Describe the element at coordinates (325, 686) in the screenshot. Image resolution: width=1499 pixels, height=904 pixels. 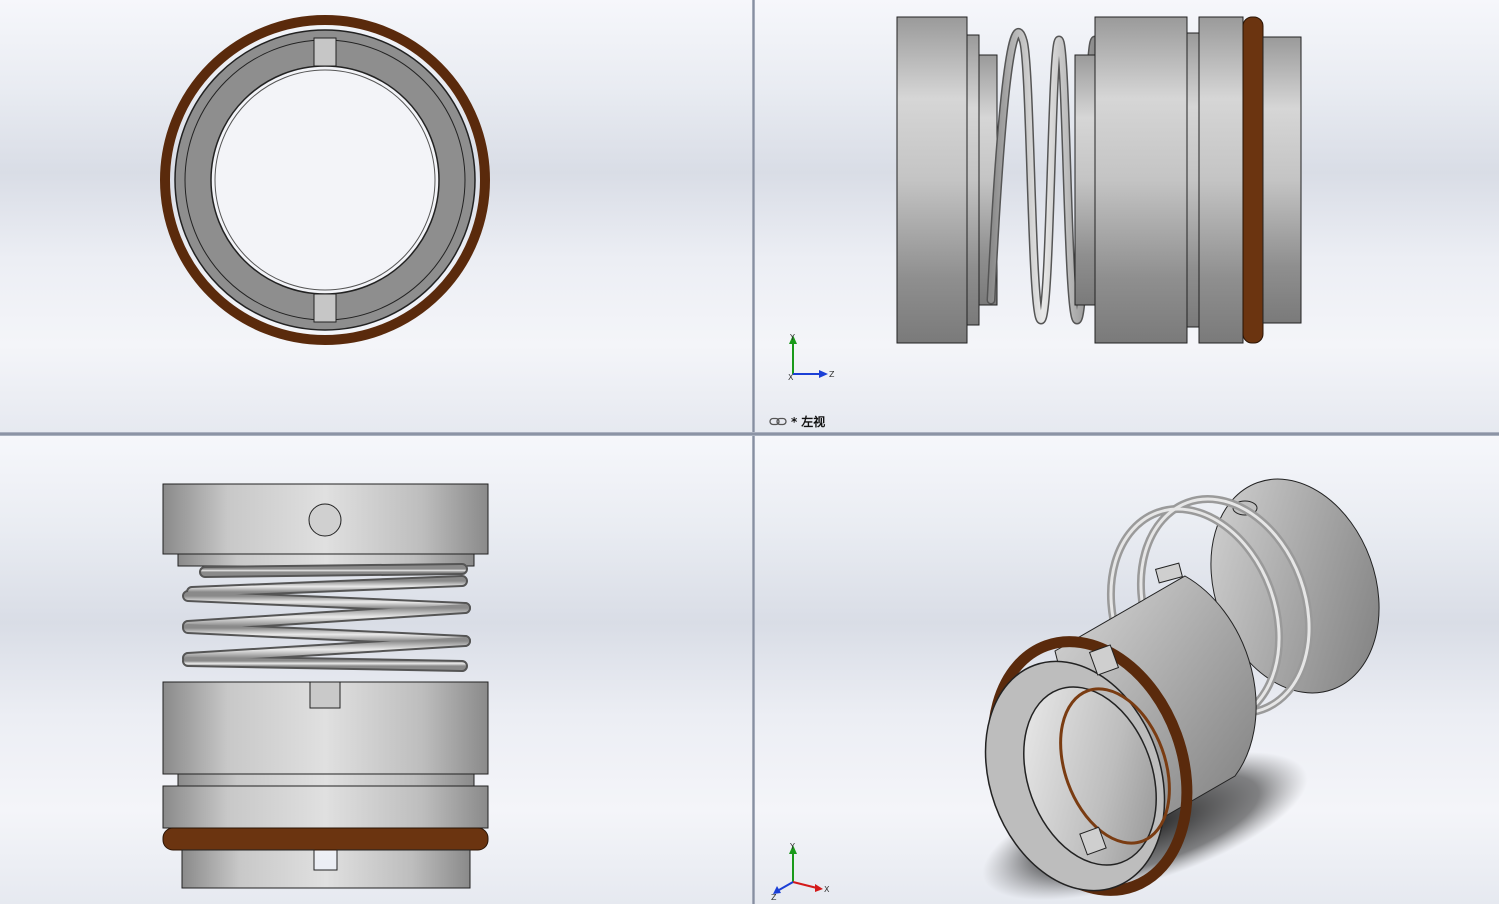
I see `top-view-drawing` at that location.